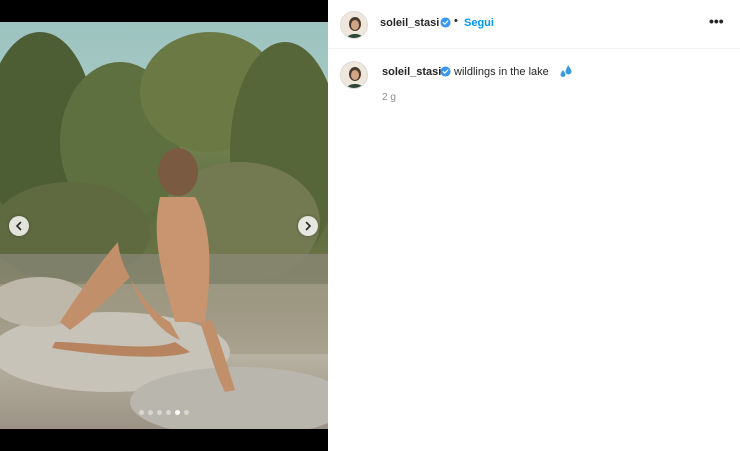 The height and width of the screenshot is (451, 740). I want to click on chevron-right-icon, so click(308, 226).